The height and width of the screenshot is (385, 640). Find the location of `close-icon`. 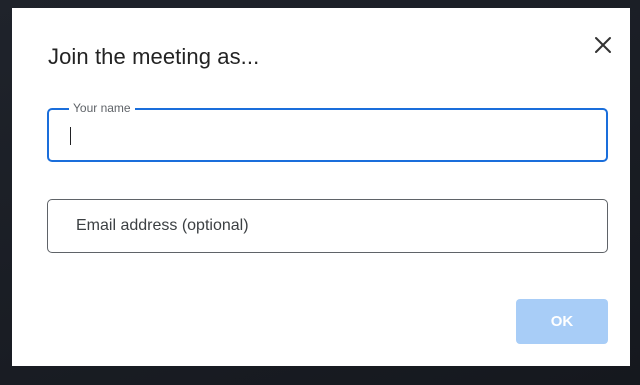

close-icon is located at coordinates (603, 45).